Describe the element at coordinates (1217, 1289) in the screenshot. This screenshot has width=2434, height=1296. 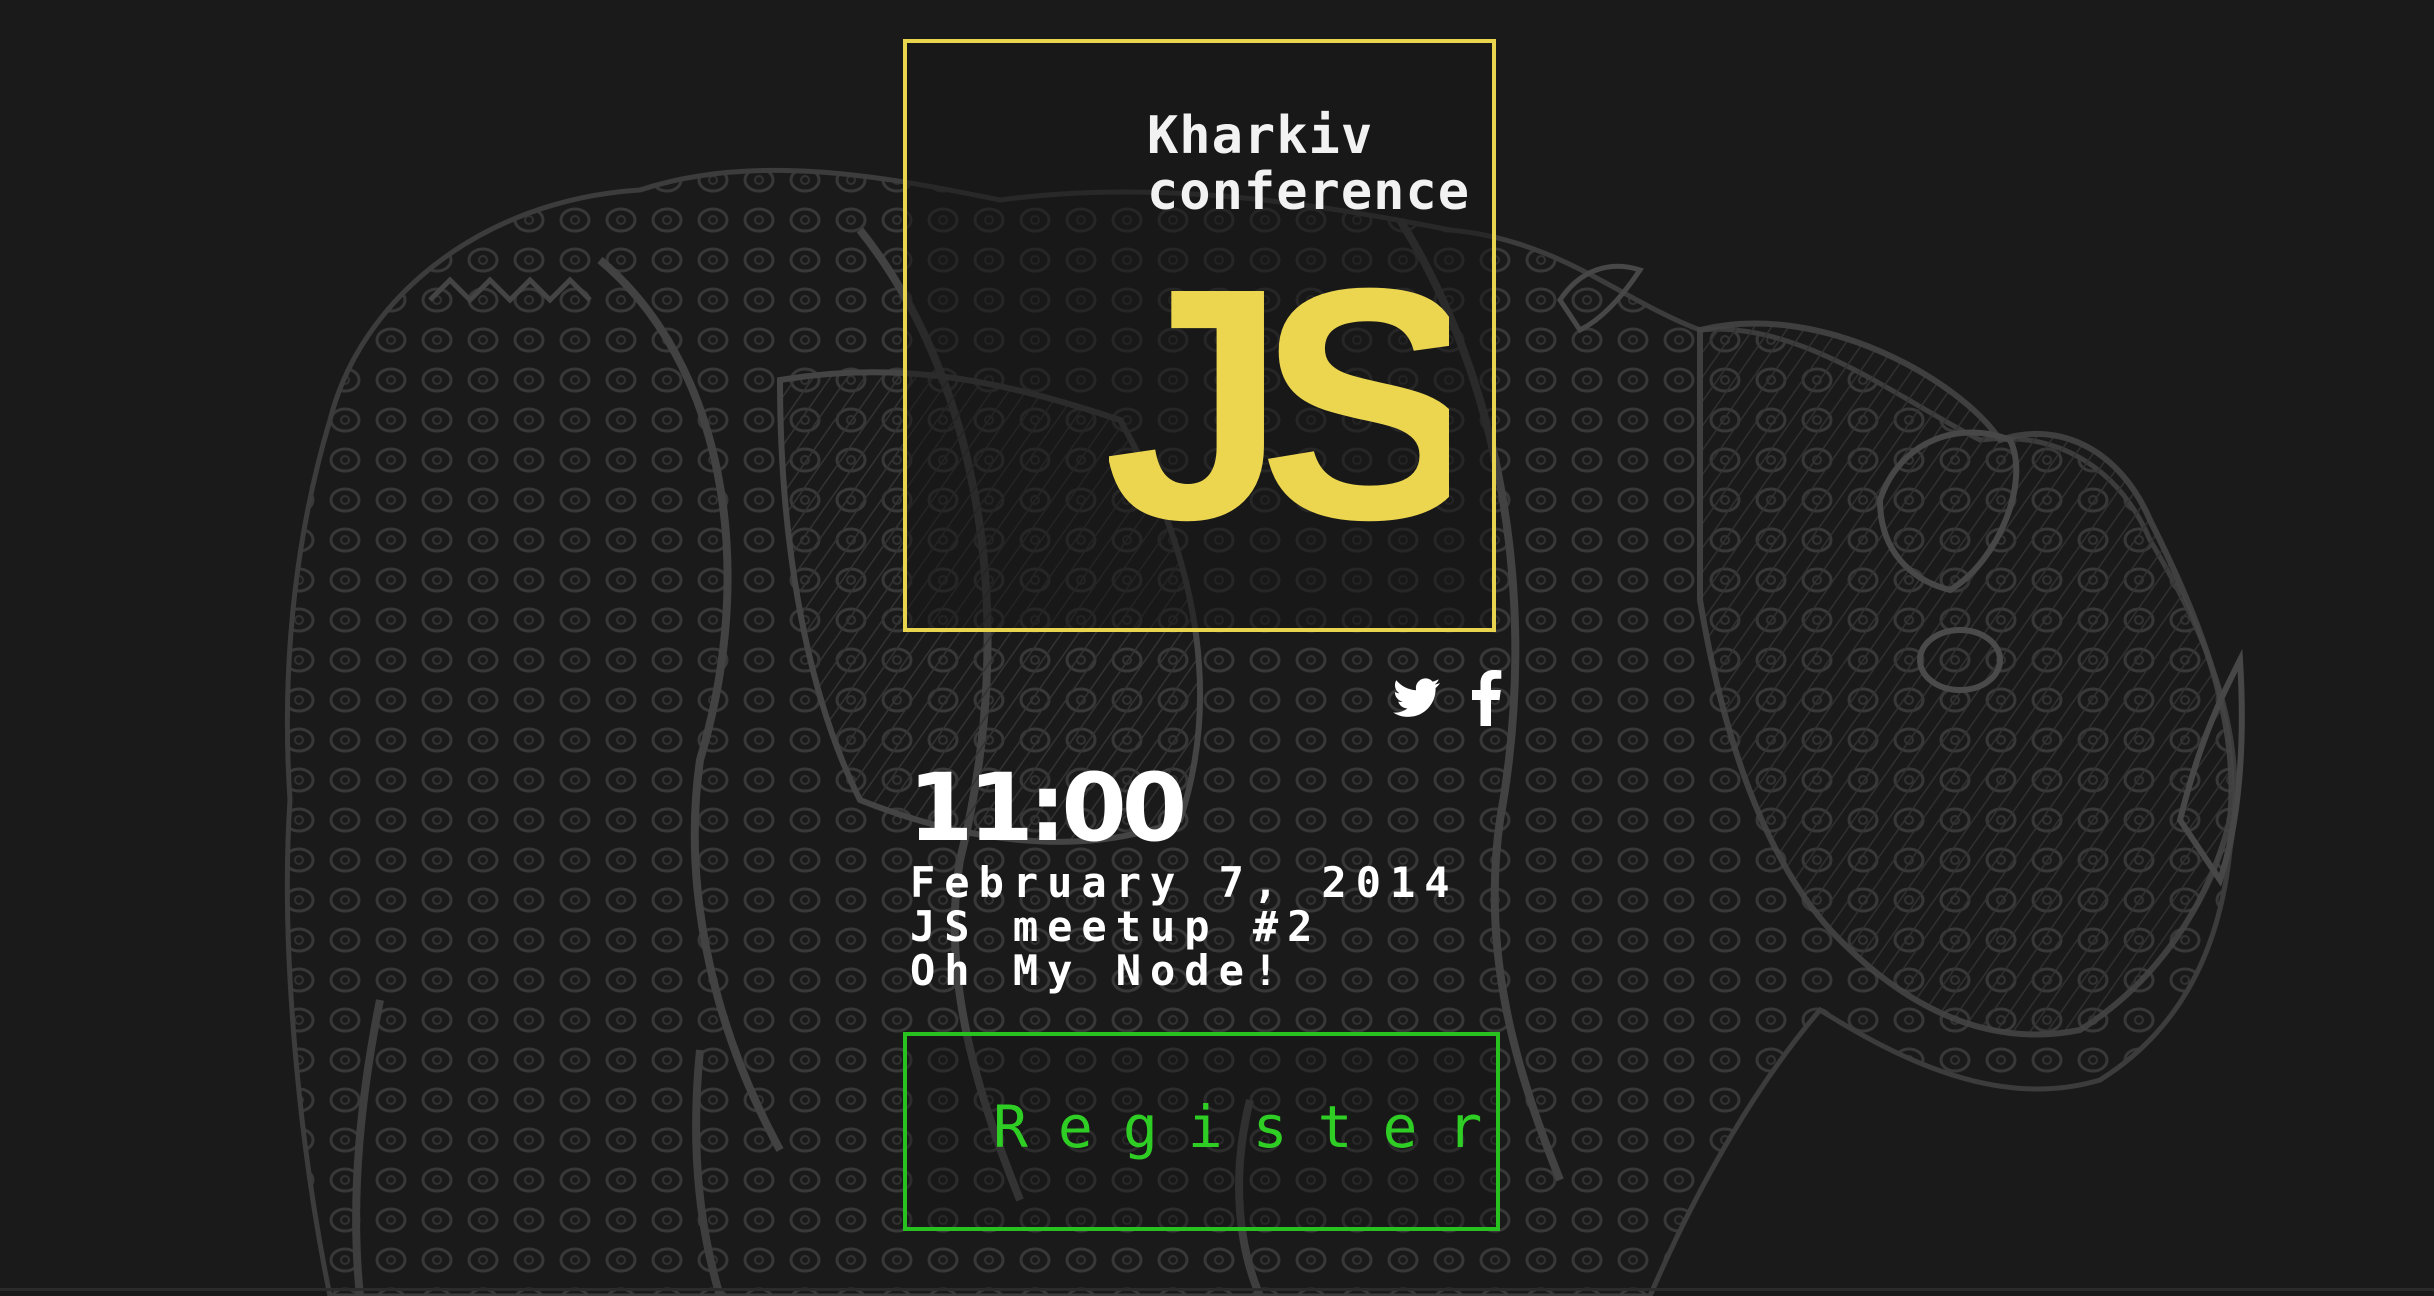
I see `divider` at that location.